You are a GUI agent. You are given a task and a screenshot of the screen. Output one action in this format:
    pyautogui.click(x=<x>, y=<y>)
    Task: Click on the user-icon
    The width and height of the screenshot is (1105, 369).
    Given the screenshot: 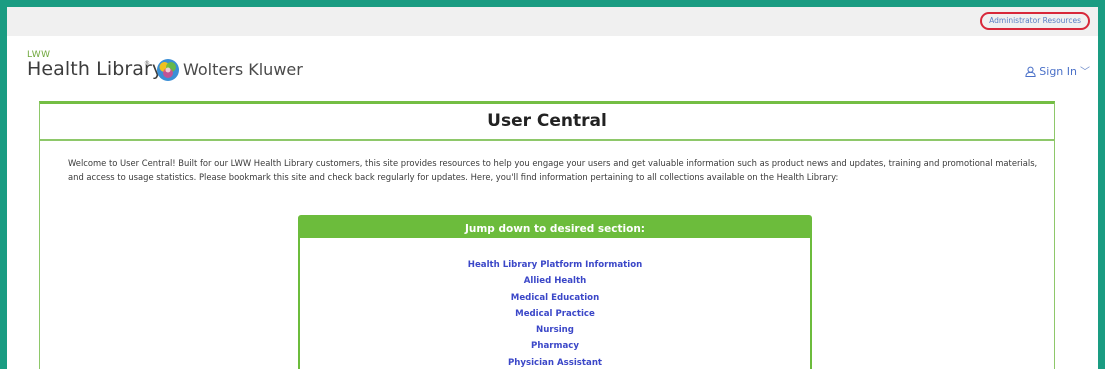 What is the action you would take?
    pyautogui.click(x=1030, y=71)
    